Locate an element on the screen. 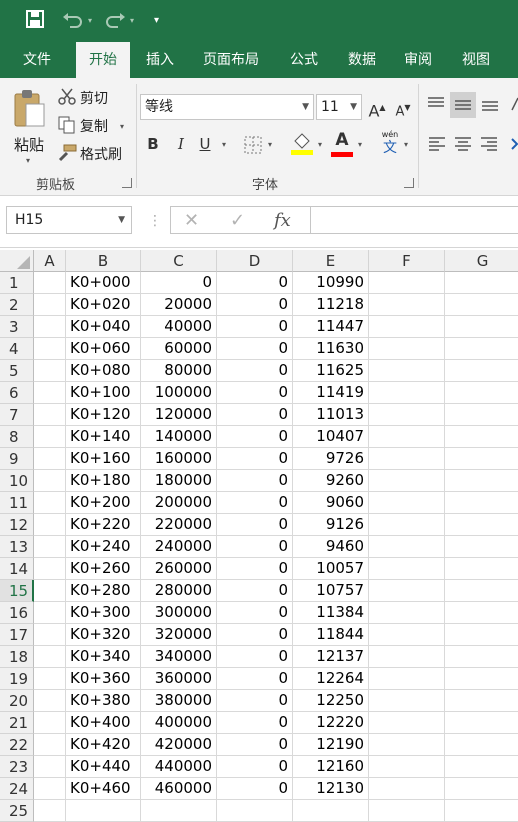 This screenshot has height=822, width=518. cell-c1: 0 is located at coordinates (179, 283).